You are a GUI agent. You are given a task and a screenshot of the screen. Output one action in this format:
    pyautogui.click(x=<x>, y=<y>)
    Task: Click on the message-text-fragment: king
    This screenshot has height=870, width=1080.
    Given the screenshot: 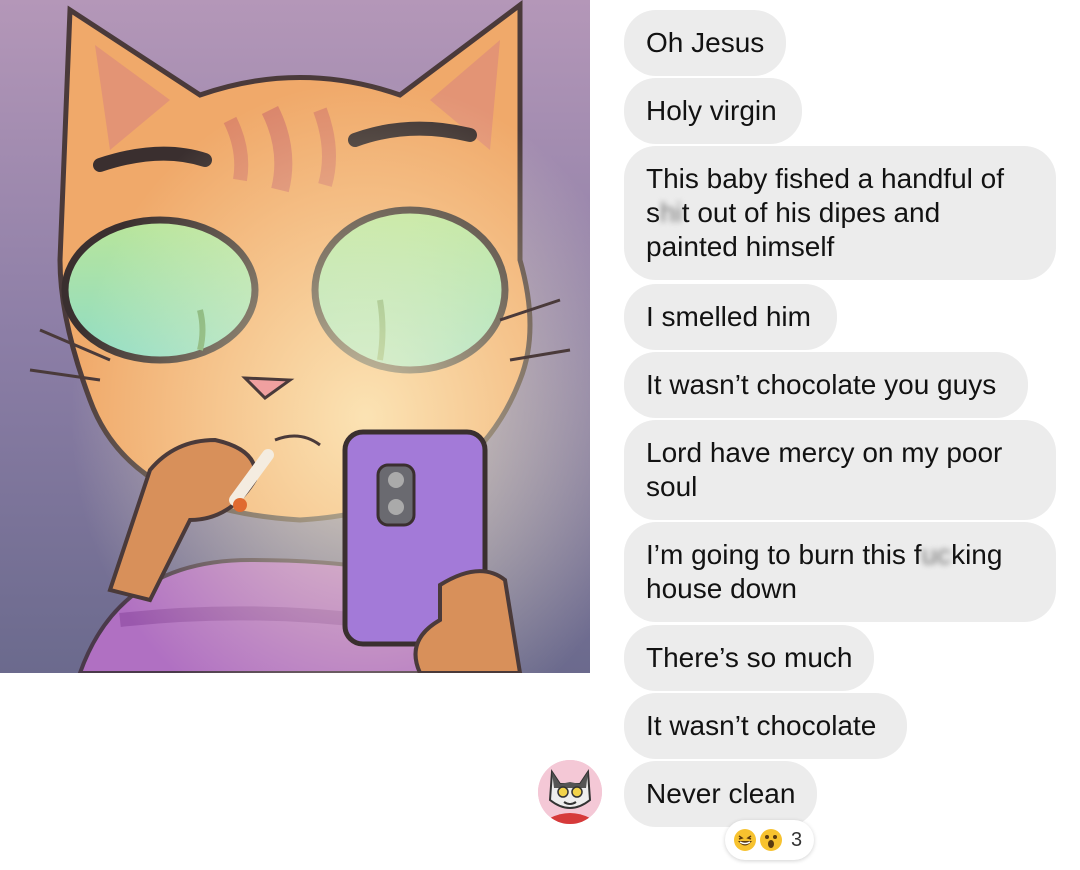 What is the action you would take?
    pyautogui.click(x=977, y=554)
    